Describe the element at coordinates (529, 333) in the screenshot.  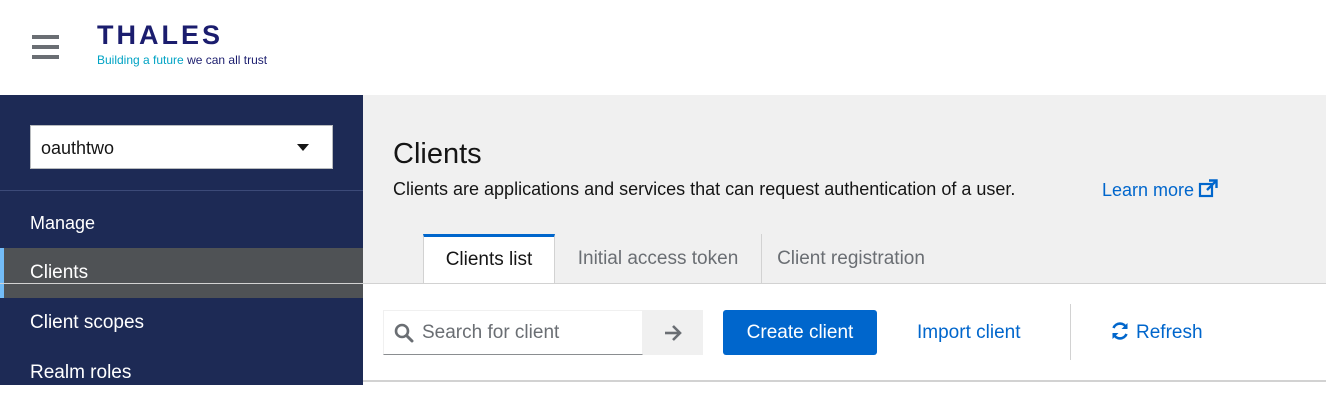
I see `search-input` at that location.